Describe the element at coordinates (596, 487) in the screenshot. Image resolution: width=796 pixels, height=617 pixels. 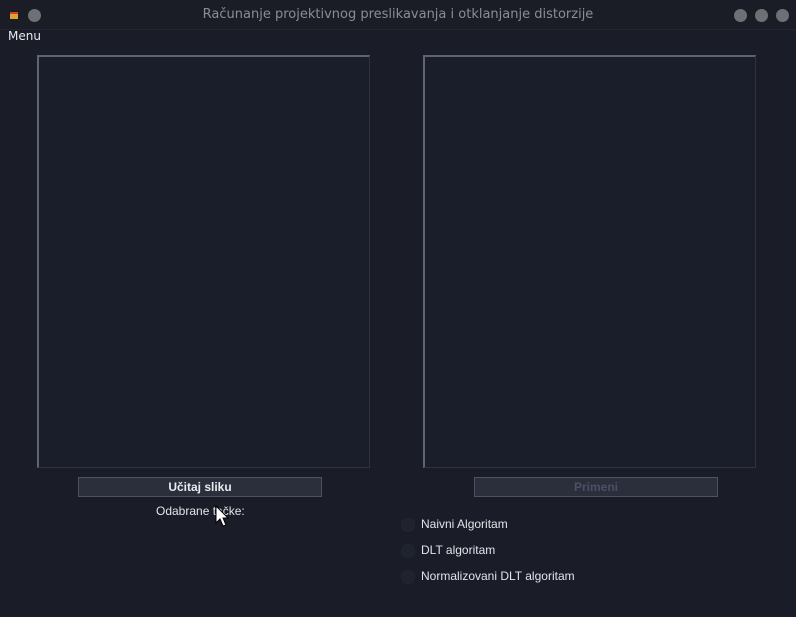
I see `apply-button: Primeni` at that location.